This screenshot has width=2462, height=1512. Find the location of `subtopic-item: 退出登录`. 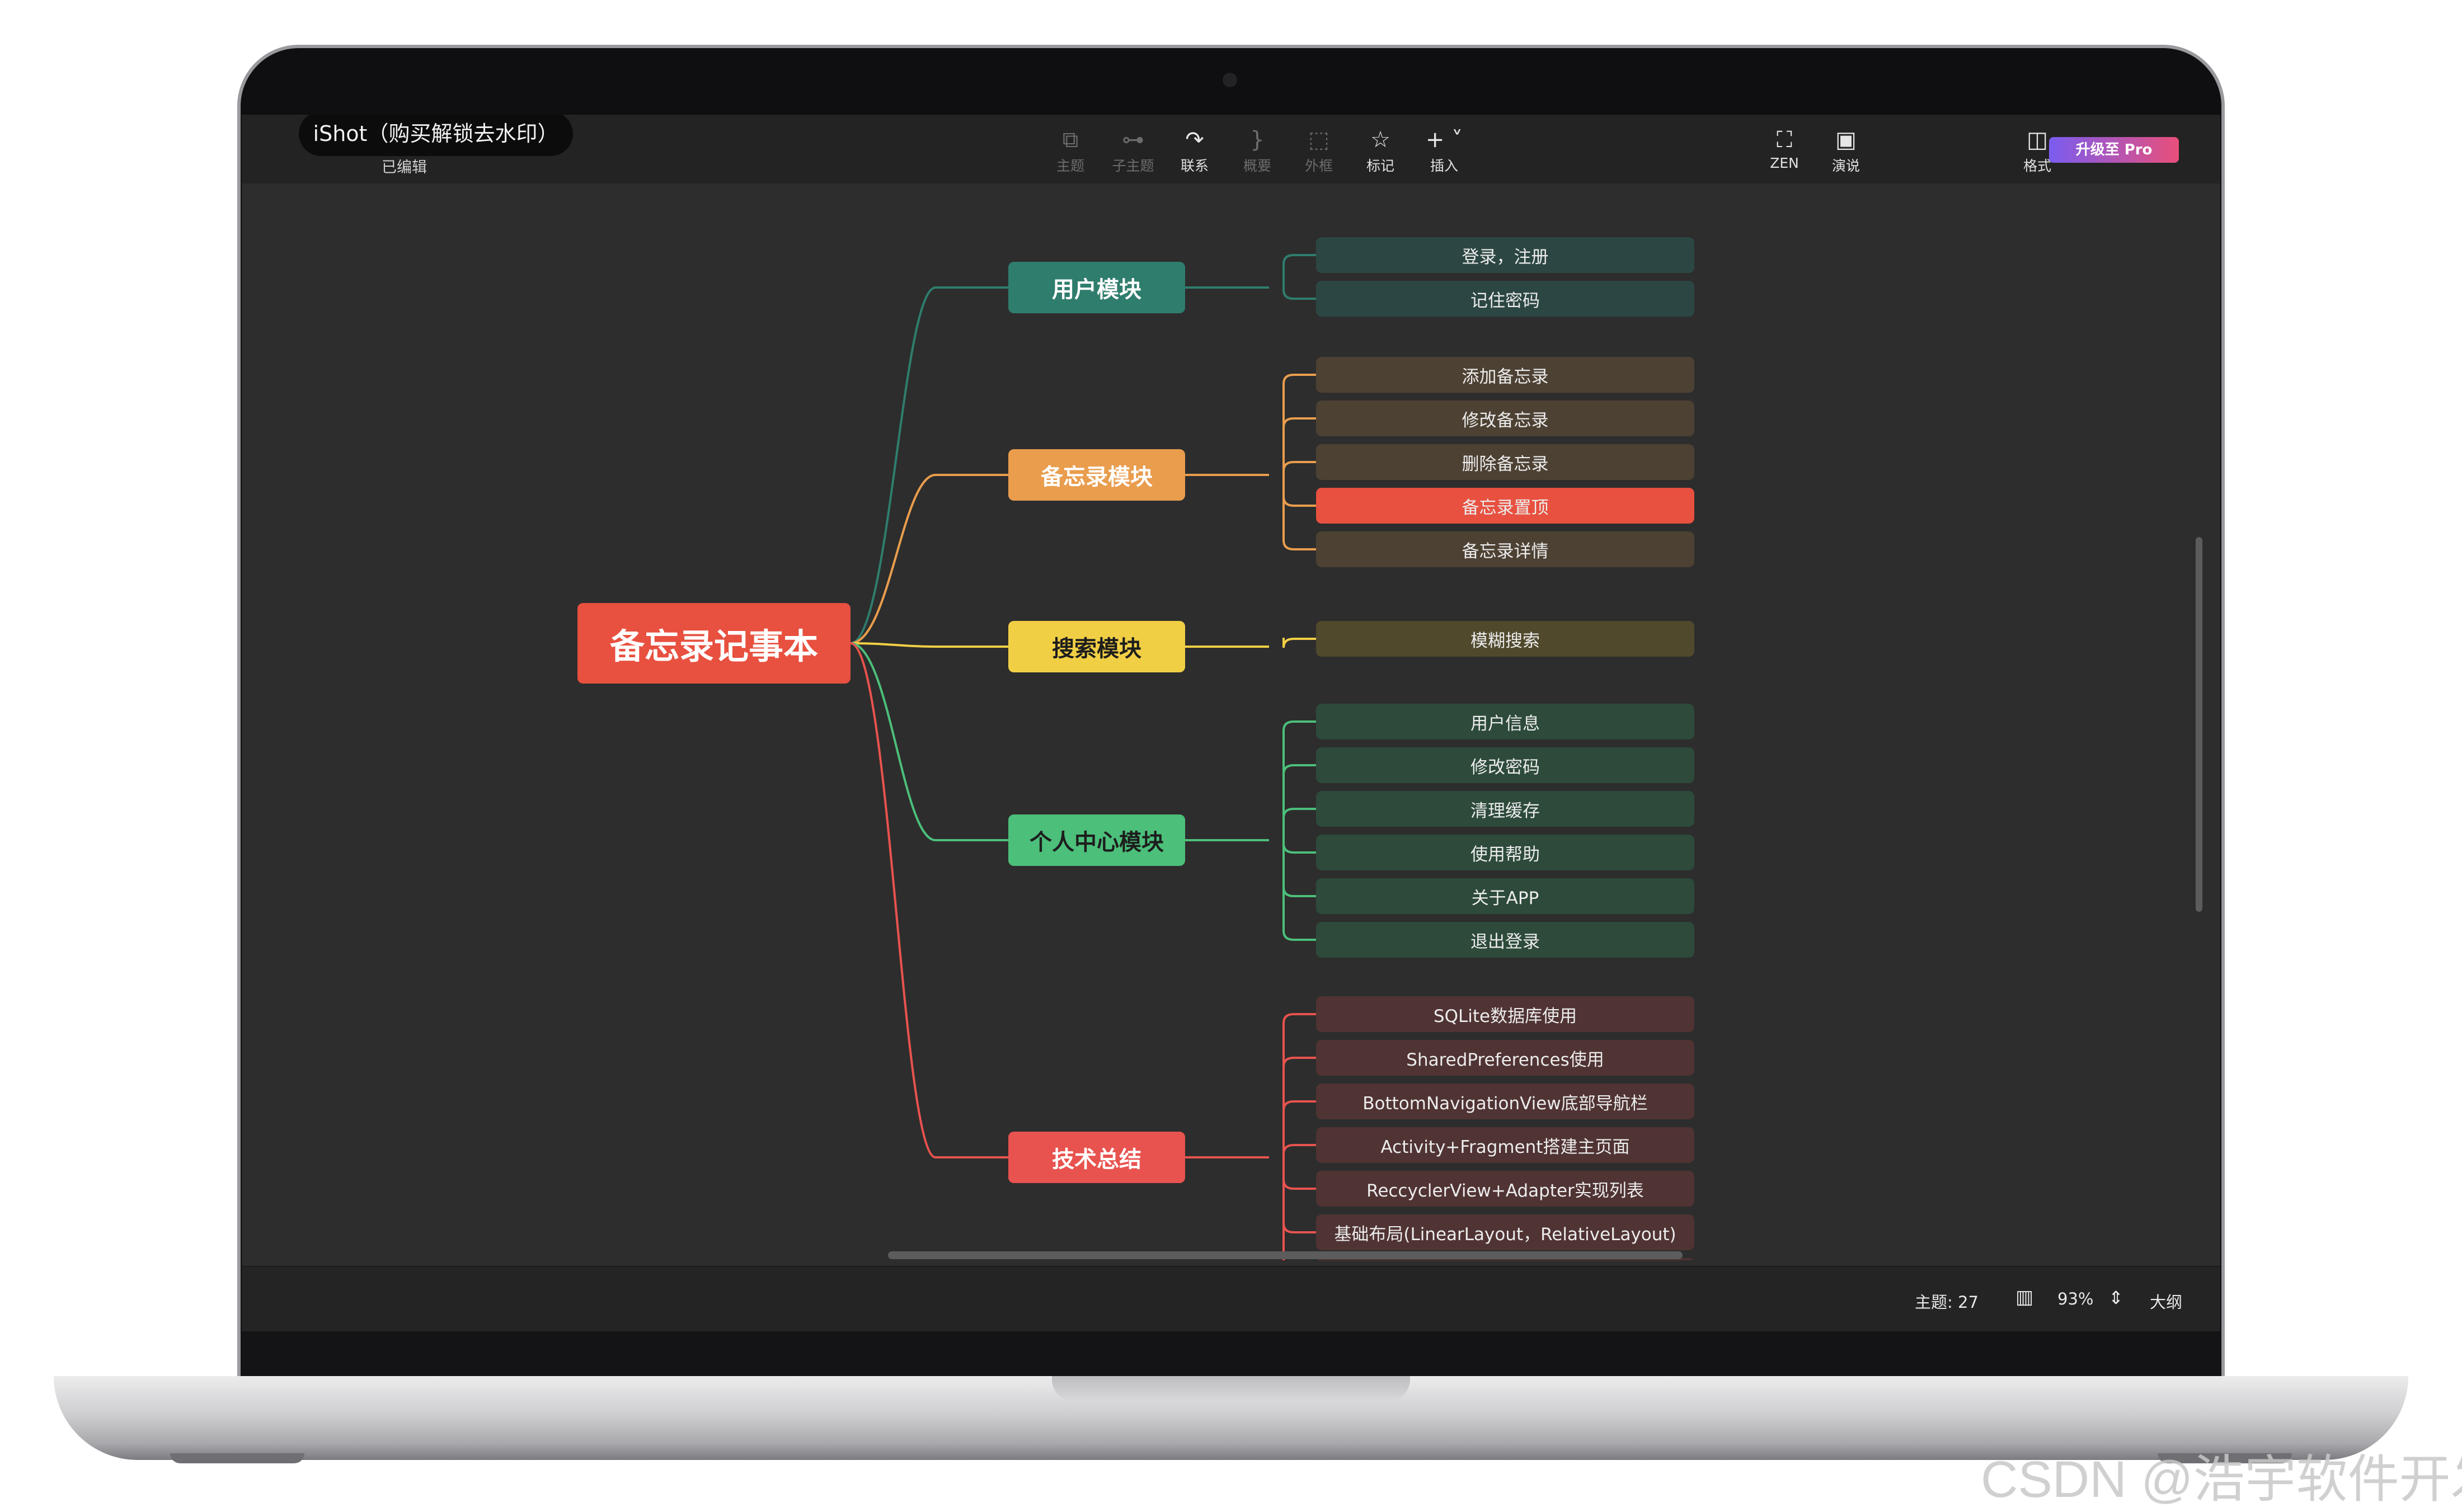

subtopic-item: 退出登录 is located at coordinates (1505, 940).